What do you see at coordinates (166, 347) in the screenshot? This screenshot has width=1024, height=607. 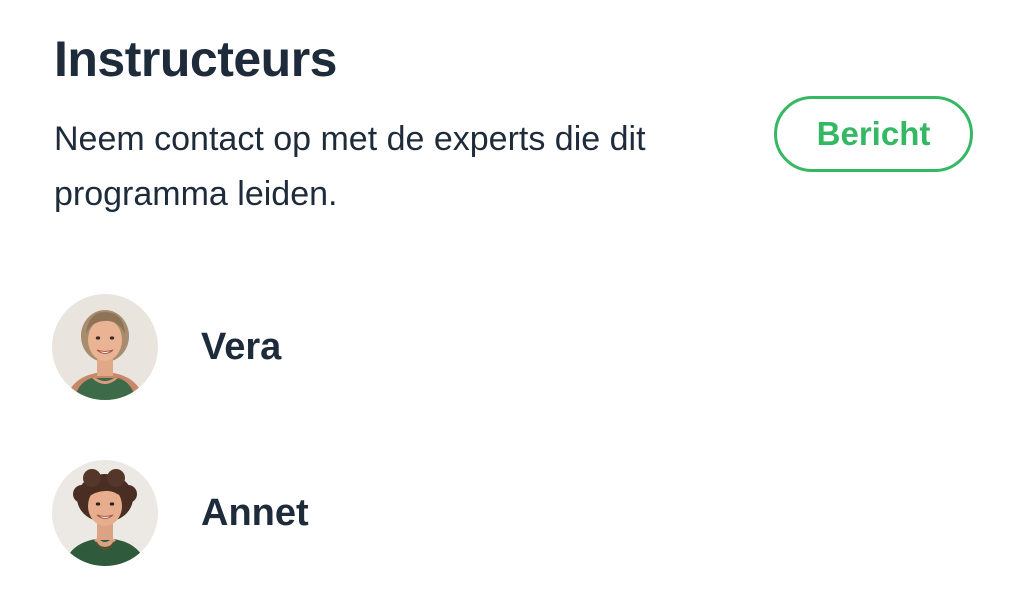 I see `instructor-item-vera: Vera` at bounding box center [166, 347].